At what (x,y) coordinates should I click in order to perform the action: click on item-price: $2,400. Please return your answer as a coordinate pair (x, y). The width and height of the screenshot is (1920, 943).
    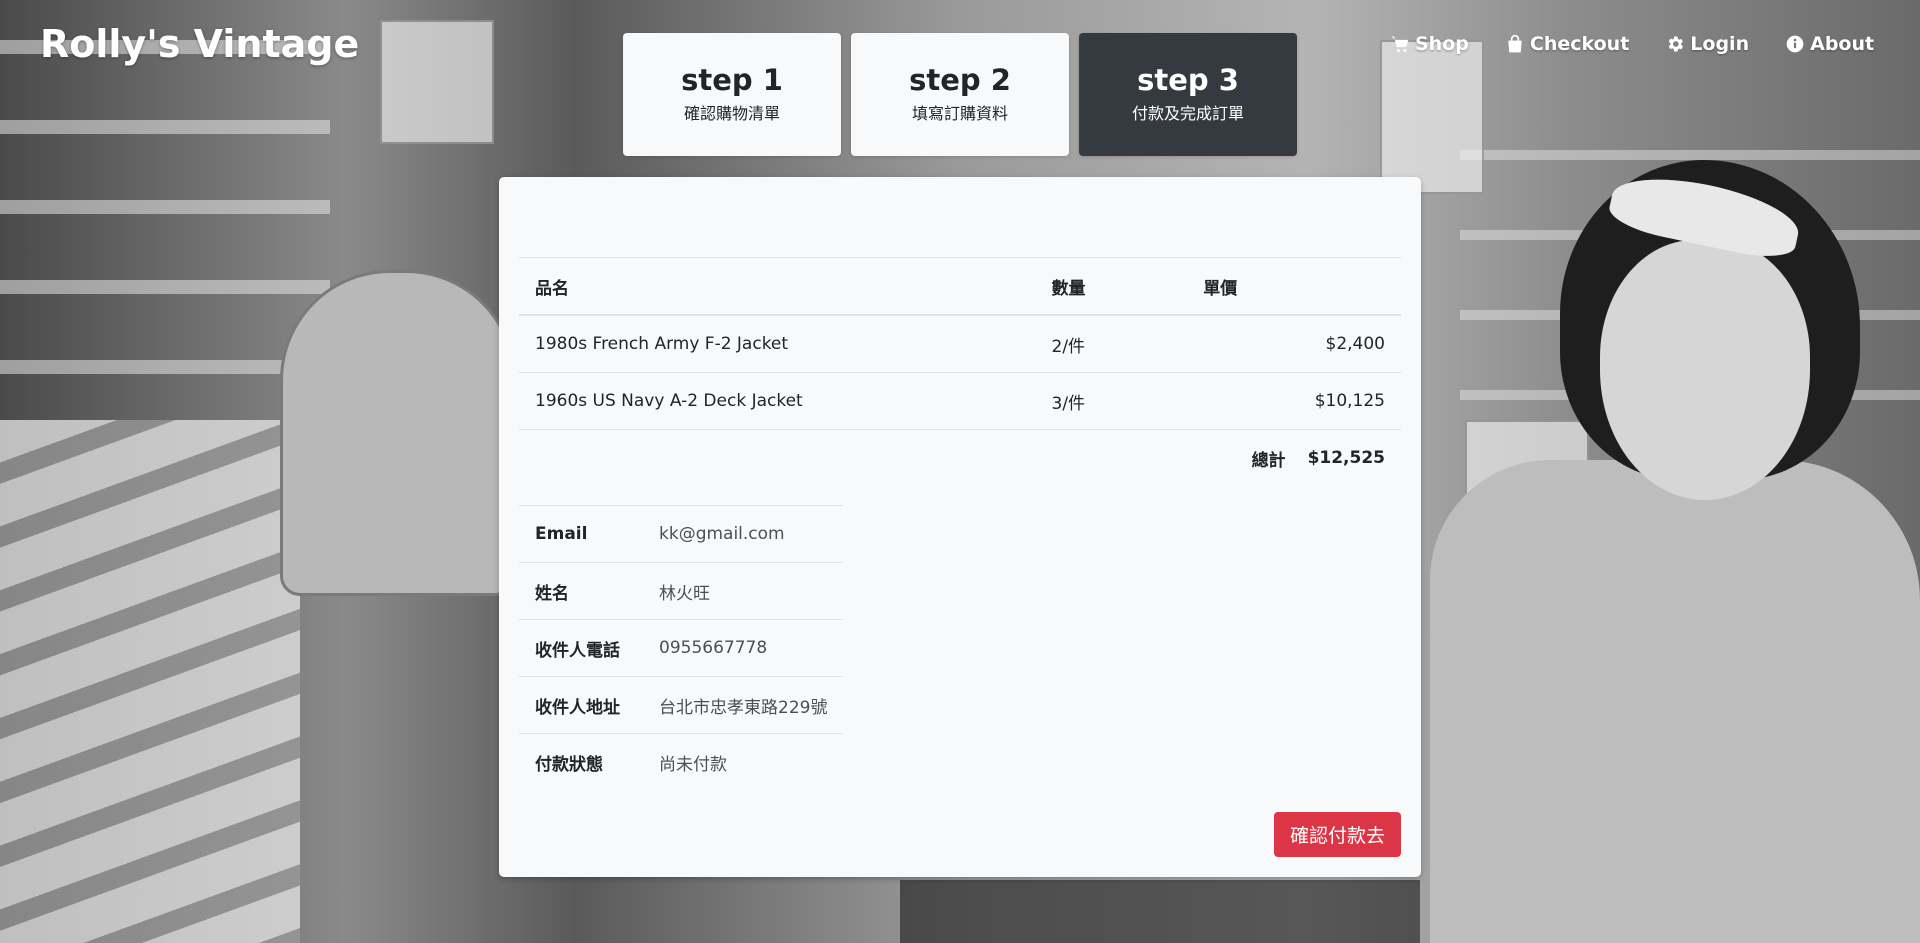
    Looking at the image, I should click on (1346, 343).